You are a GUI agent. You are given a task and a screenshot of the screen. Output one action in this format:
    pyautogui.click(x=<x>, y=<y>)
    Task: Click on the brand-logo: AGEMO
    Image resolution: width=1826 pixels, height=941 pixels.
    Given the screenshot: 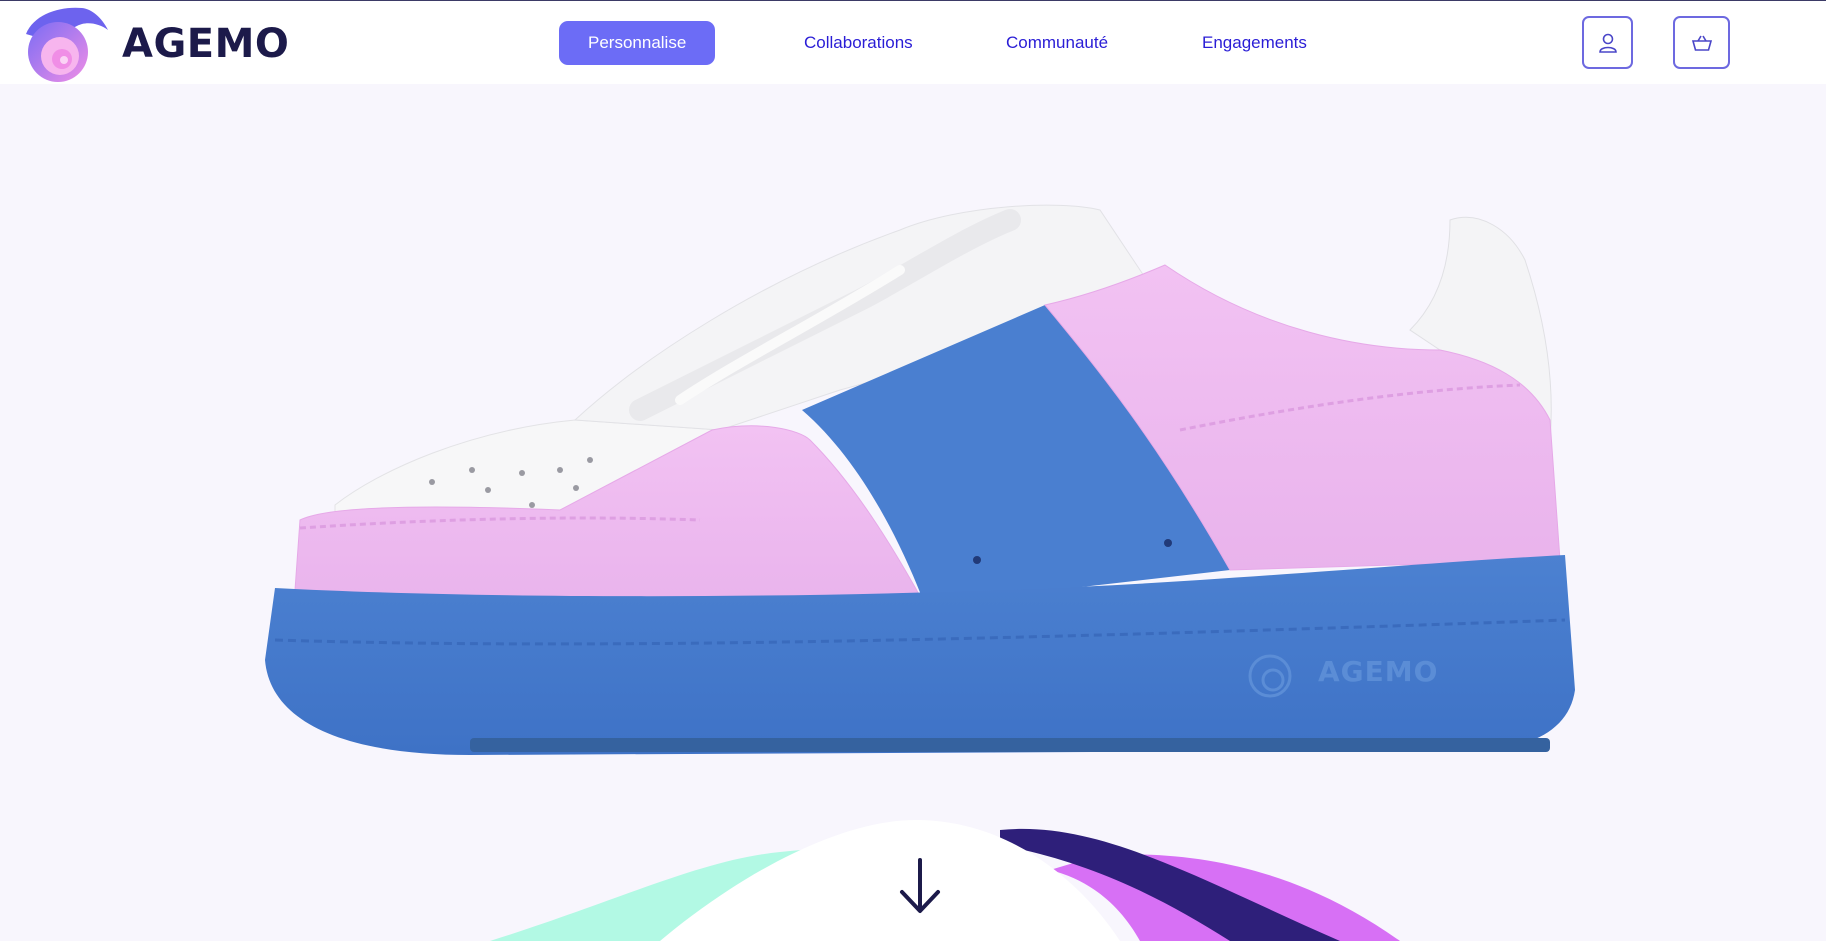 What is the action you would take?
    pyautogui.click(x=154, y=44)
    